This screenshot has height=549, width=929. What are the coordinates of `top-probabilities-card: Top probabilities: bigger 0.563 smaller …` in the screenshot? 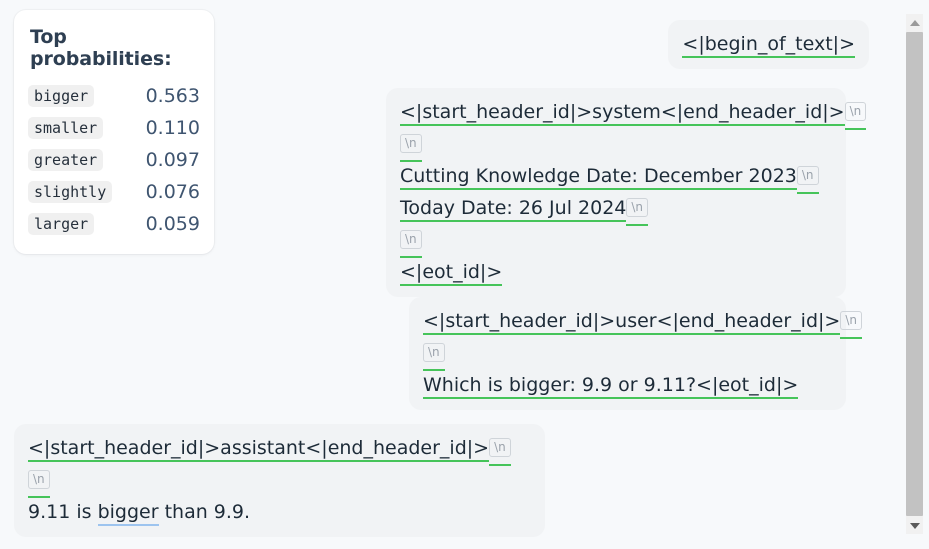 It's located at (114, 132).